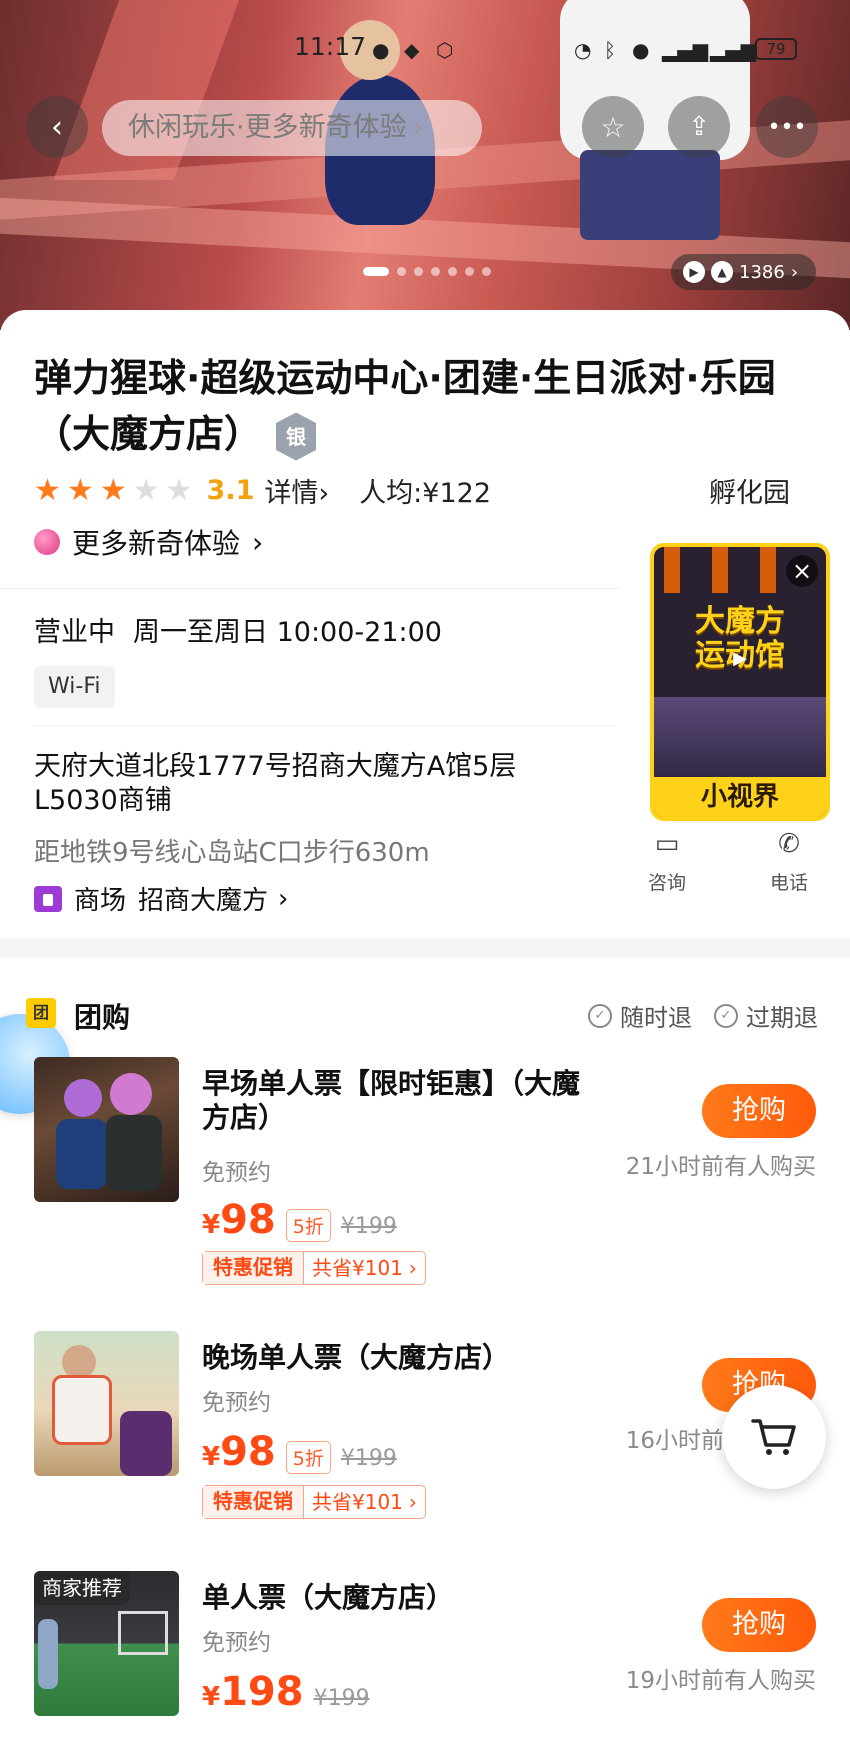 Image resolution: width=850 pixels, height=1753 pixels. Describe the element at coordinates (583, 50) in the screenshot. I see `alarm-icon: ◔` at that location.